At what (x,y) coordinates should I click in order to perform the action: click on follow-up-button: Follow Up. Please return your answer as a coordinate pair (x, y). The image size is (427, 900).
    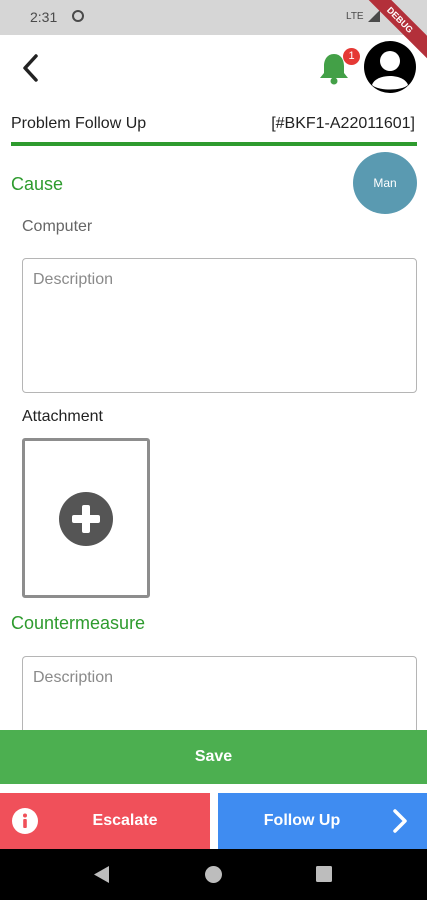
    Looking at the image, I should click on (322, 821).